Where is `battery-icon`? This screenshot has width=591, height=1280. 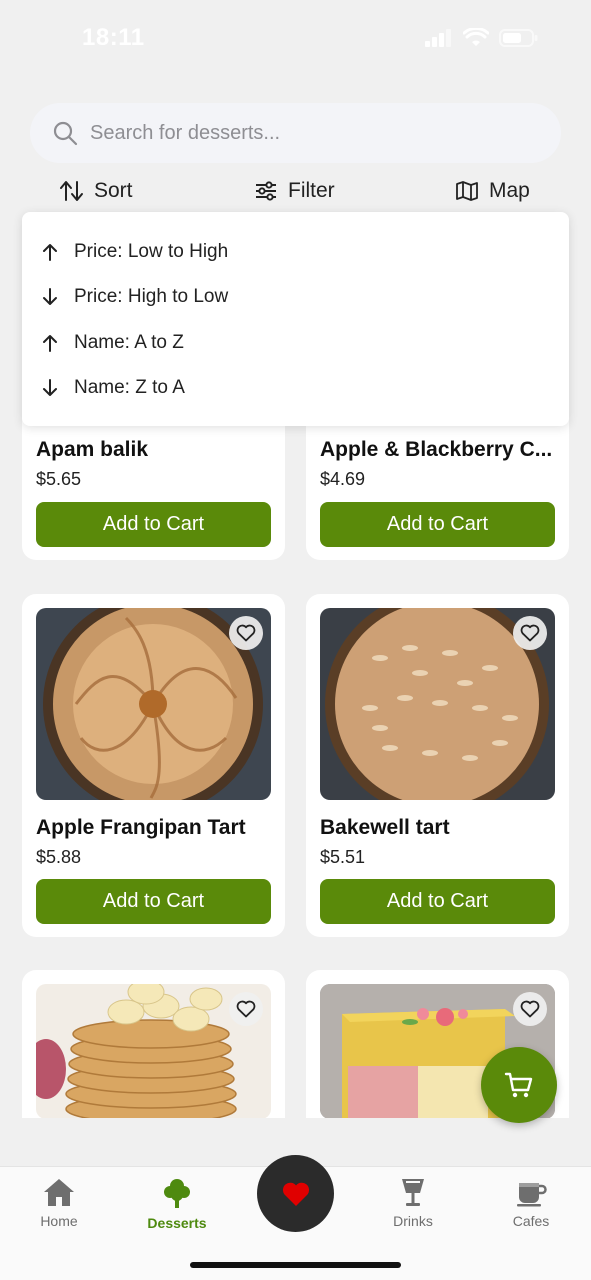
battery-icon is located at coordinates (518, 38).